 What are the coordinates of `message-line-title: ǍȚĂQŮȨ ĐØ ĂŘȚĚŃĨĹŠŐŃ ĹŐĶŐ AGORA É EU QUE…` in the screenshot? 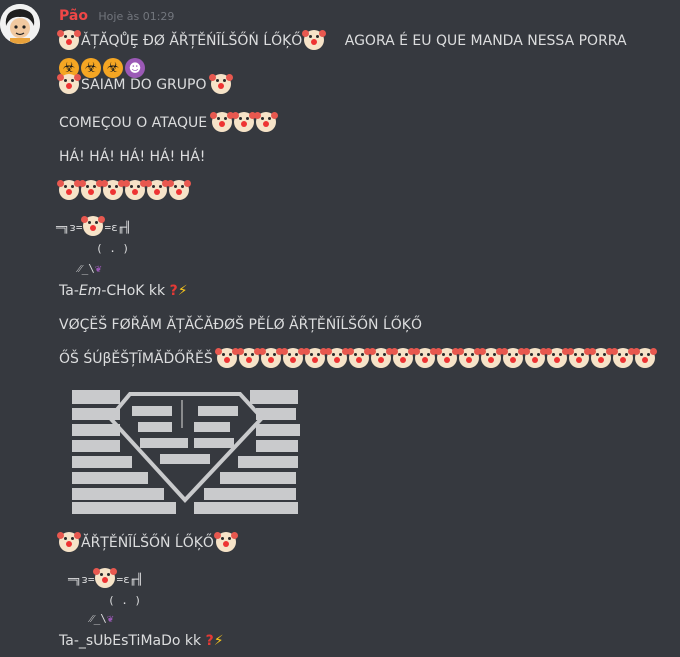 It's located at (342, 41).